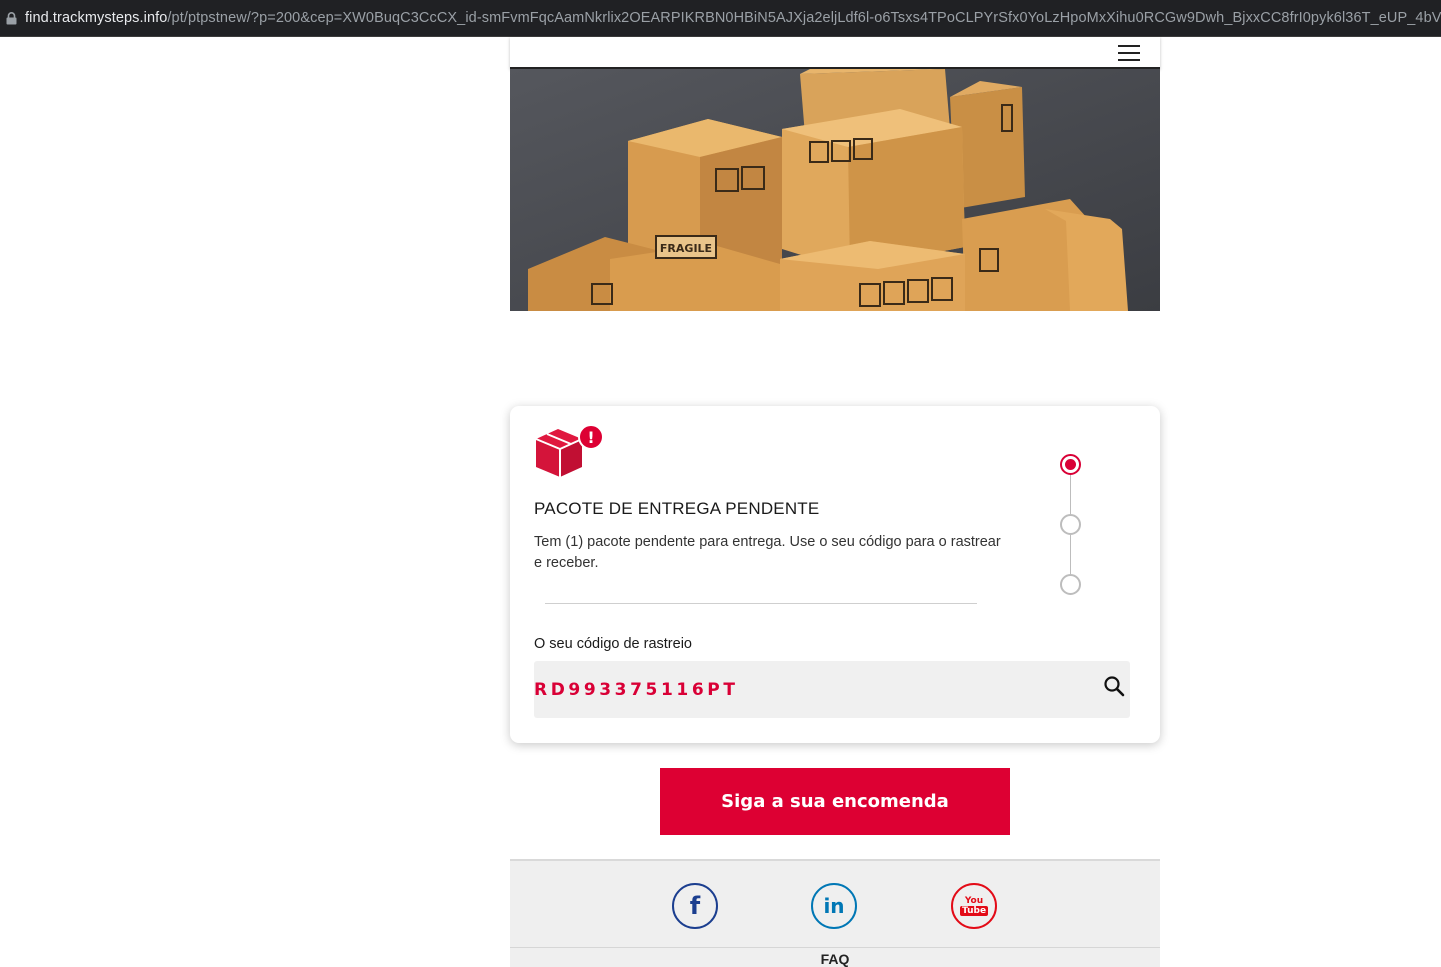 The width and height of the screenshot is (1441, 967). Describe the element at coordinates (677, 508) in the screenshot. I see `card-title: PACOTE DE ENTREGA PENDENTE` at that location.